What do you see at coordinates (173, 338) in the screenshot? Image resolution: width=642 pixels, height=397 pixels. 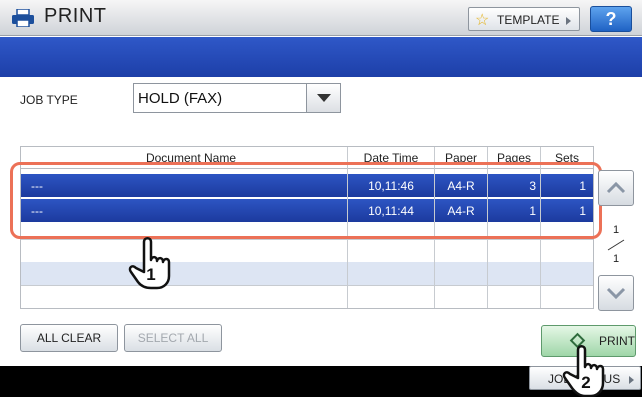 I see `select-all-button: SELECT ALL` at bounding box center [173, 338].